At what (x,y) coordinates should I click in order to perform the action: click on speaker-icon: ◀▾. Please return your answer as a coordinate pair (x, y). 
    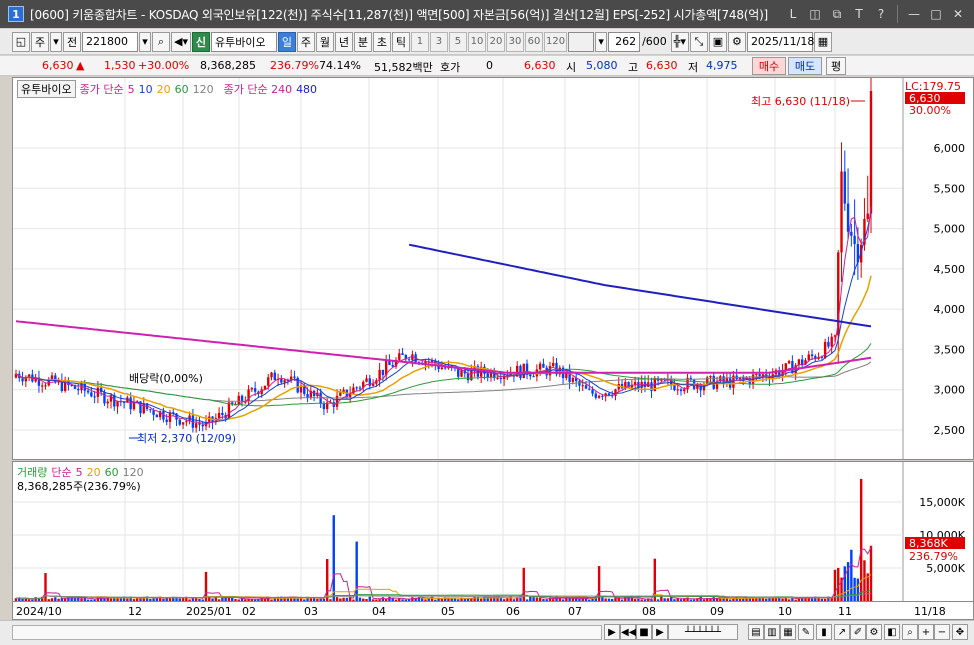
    Looking at the image, I should click on (181, 41).